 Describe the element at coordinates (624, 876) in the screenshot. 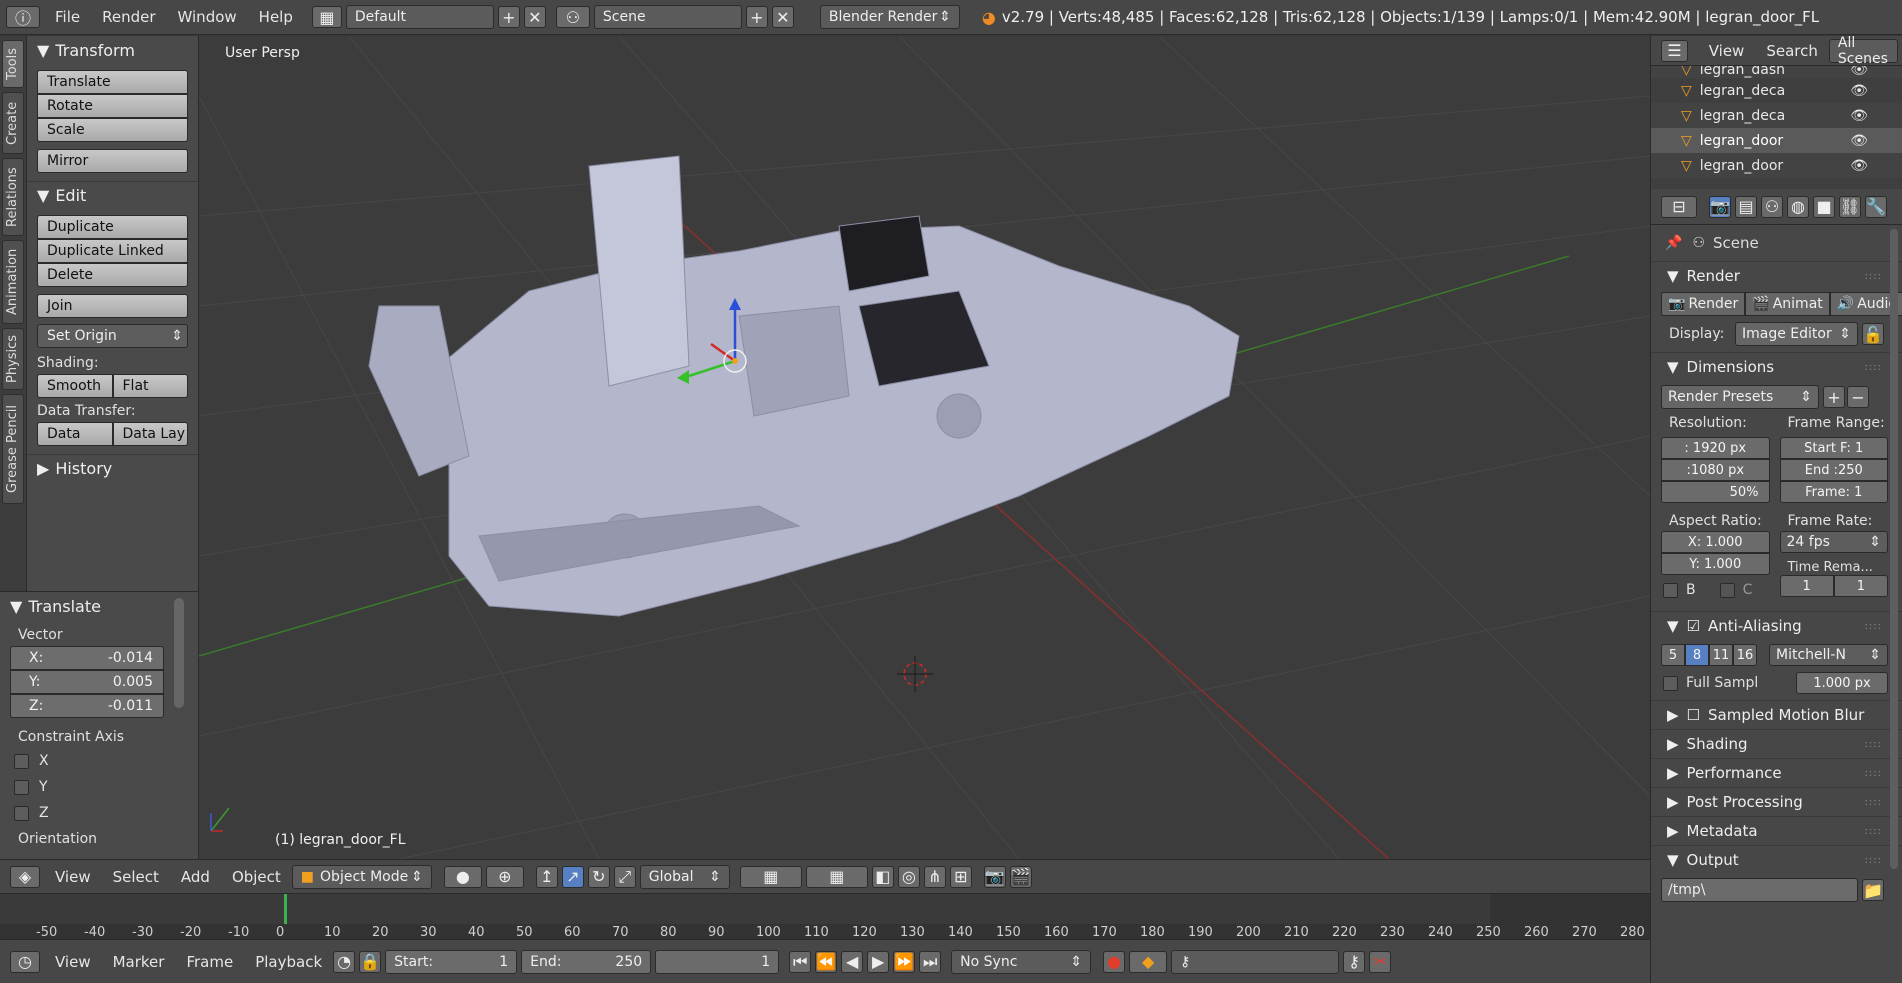

I see `scale-manipulator-icon: ⤢` at that location.